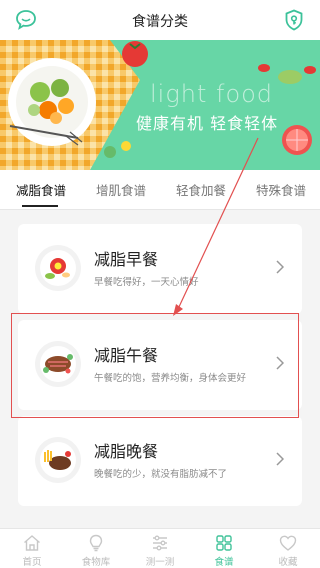 The width and height of the screenshot is (320, 568). I want to click on nav-home: 首页, so click(32, 549).